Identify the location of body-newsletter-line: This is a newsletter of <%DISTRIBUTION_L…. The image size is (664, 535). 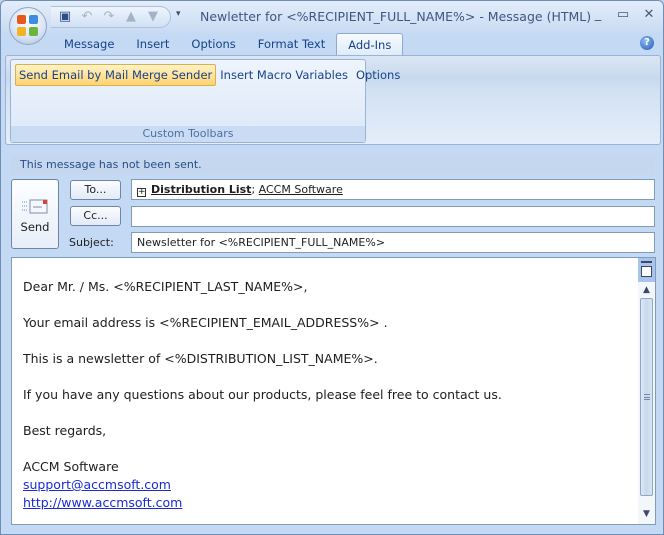
(200, 358).